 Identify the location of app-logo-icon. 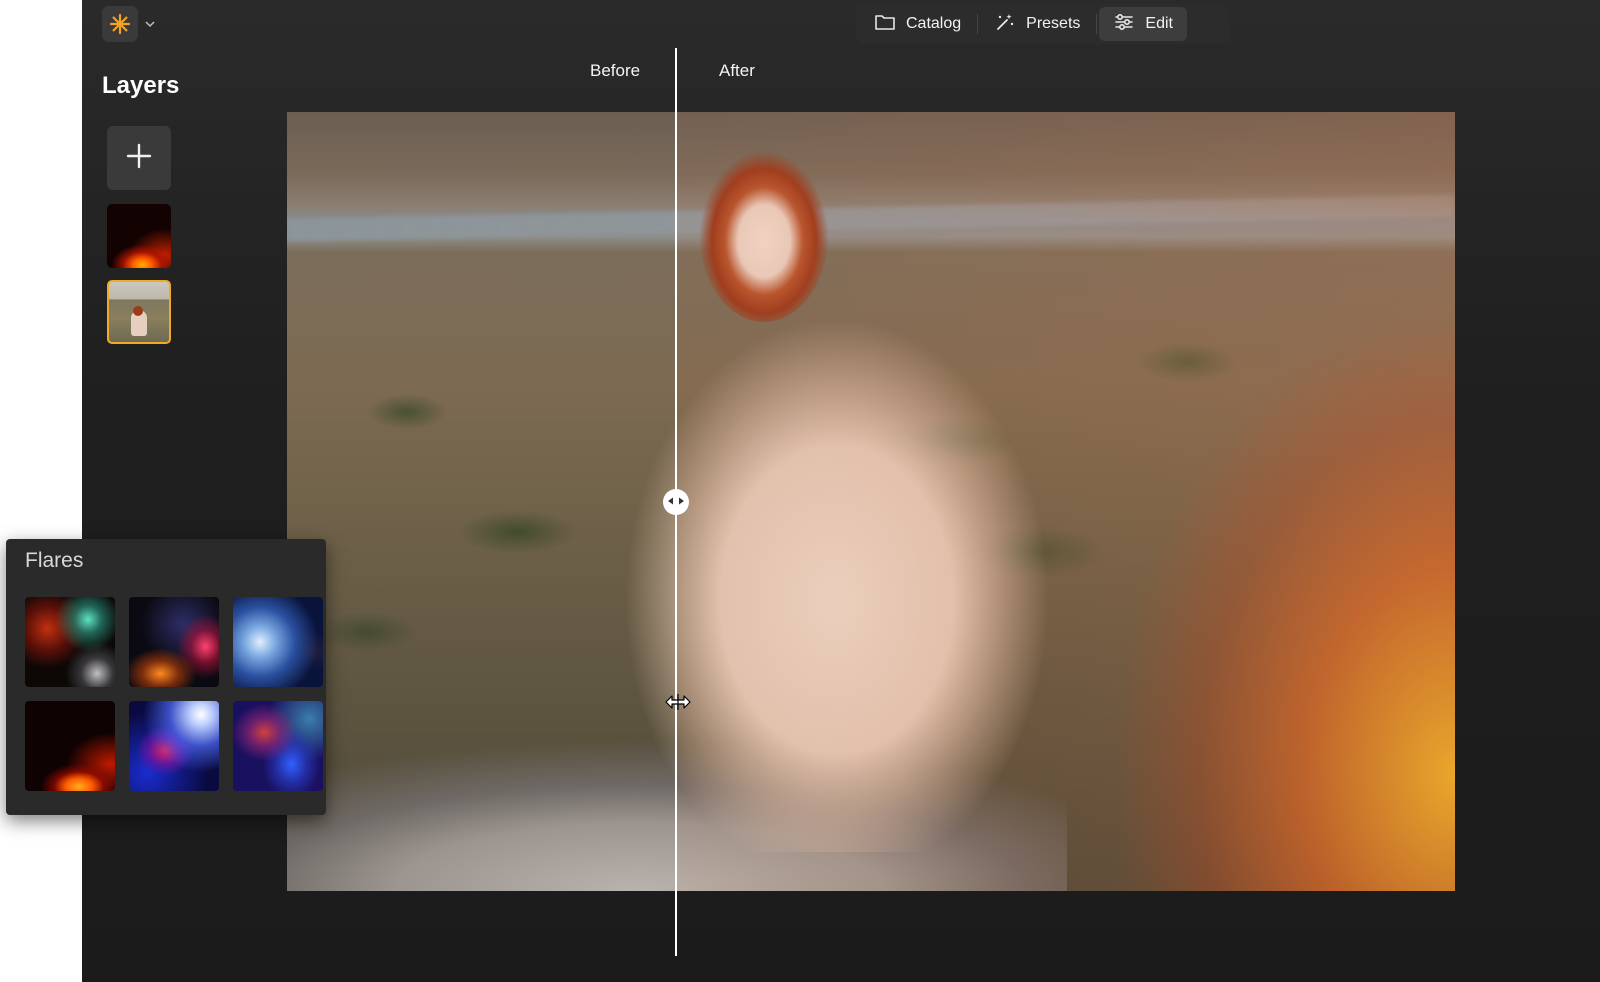
(120, 24).